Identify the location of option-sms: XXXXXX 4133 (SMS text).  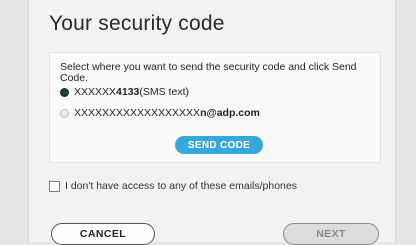
(124, 92).